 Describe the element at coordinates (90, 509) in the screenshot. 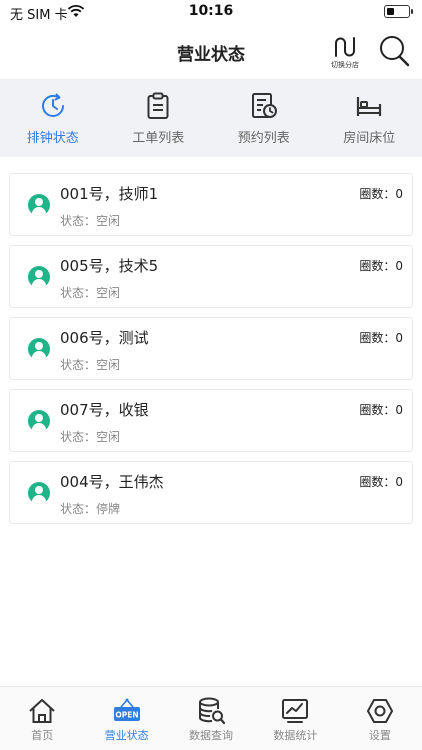

I see `technician-status: 状态：停牌` at that location.